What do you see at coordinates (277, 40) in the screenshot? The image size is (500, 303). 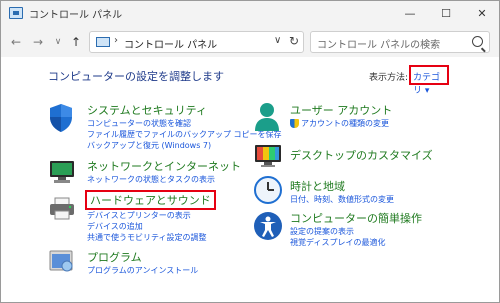 I see `address-dropdown-icon: ∨` at bounding box center [277, 40].